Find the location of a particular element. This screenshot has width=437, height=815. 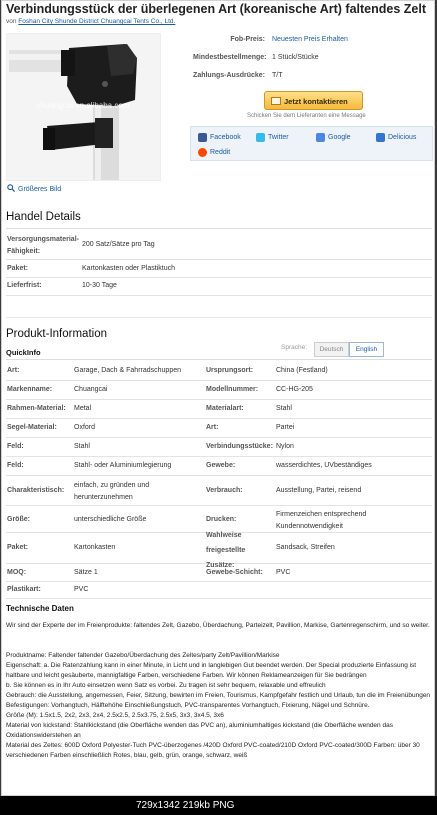

payment-value: T/T is located at coordinates (277, 75).